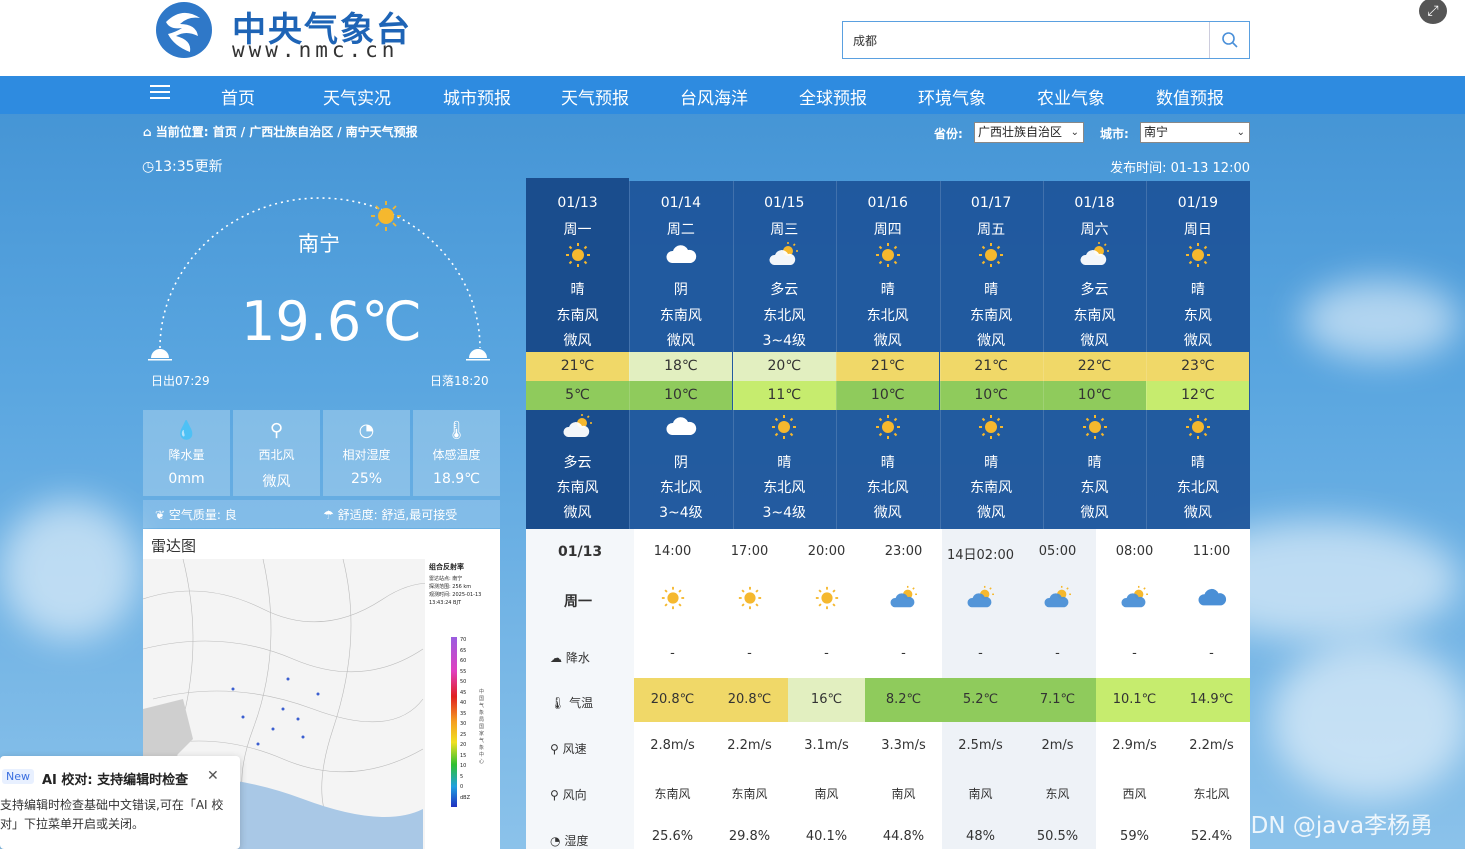 The width and height of the screenshot is (1465, 849). I want to click on breadcrumb-link-home: 首页, so click(225, 132).